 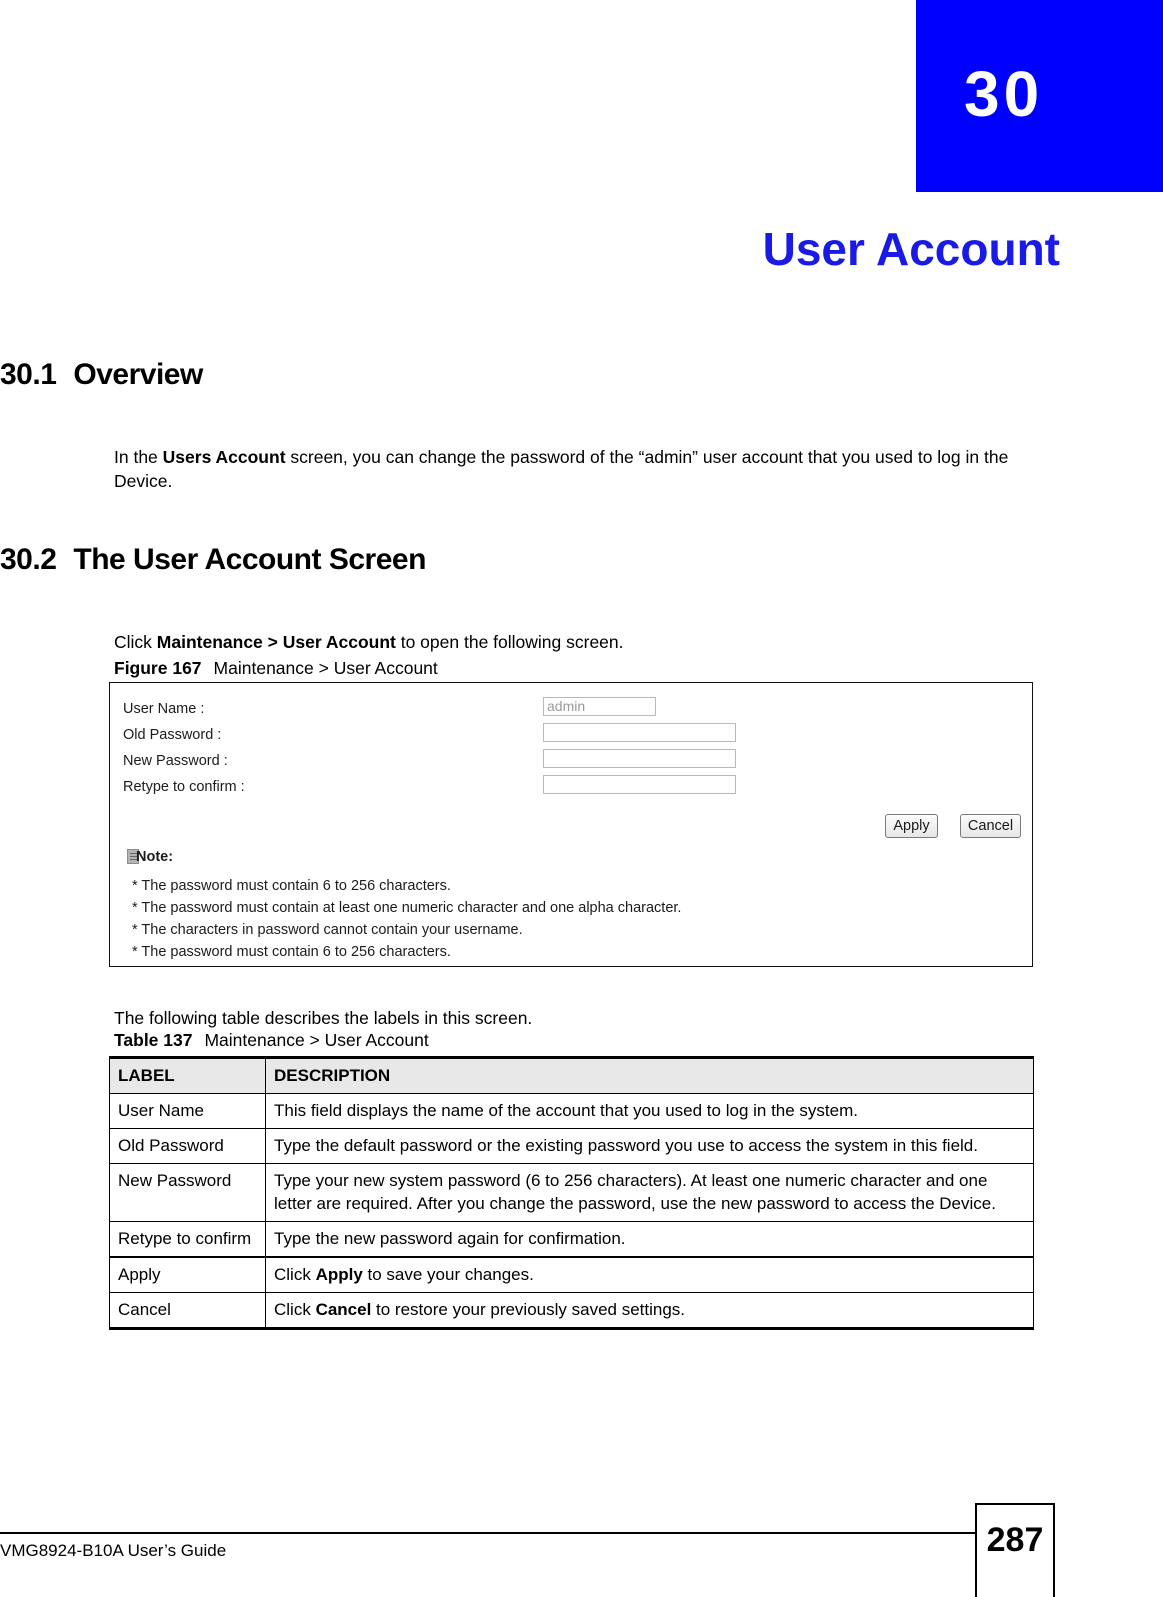 I want to click on table-caption-label: Table 137, so click(x=153, y=1040).